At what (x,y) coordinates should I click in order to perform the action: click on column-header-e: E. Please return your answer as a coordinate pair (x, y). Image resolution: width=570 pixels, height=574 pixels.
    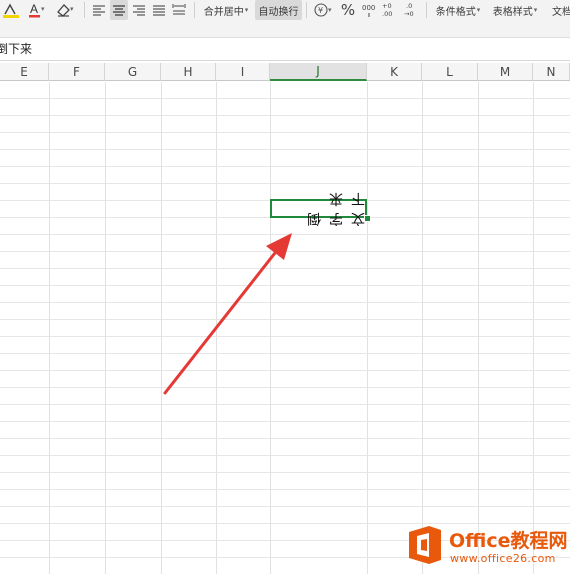
    Looking at the image, I should click on (24, 72).